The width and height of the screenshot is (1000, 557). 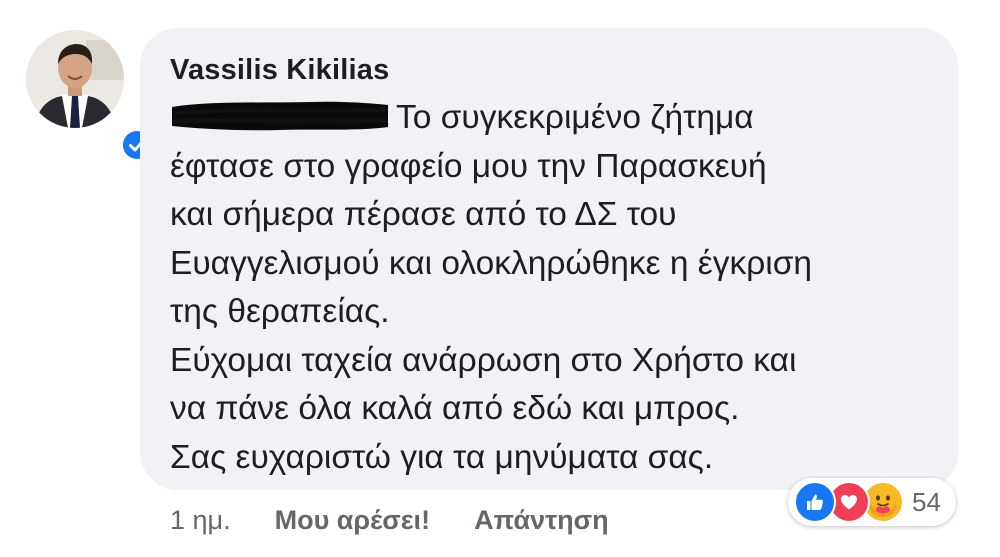 I want to click on comment-line-1: Το συγκεκριμένο ζήτημα, so click(x=560, y=118).